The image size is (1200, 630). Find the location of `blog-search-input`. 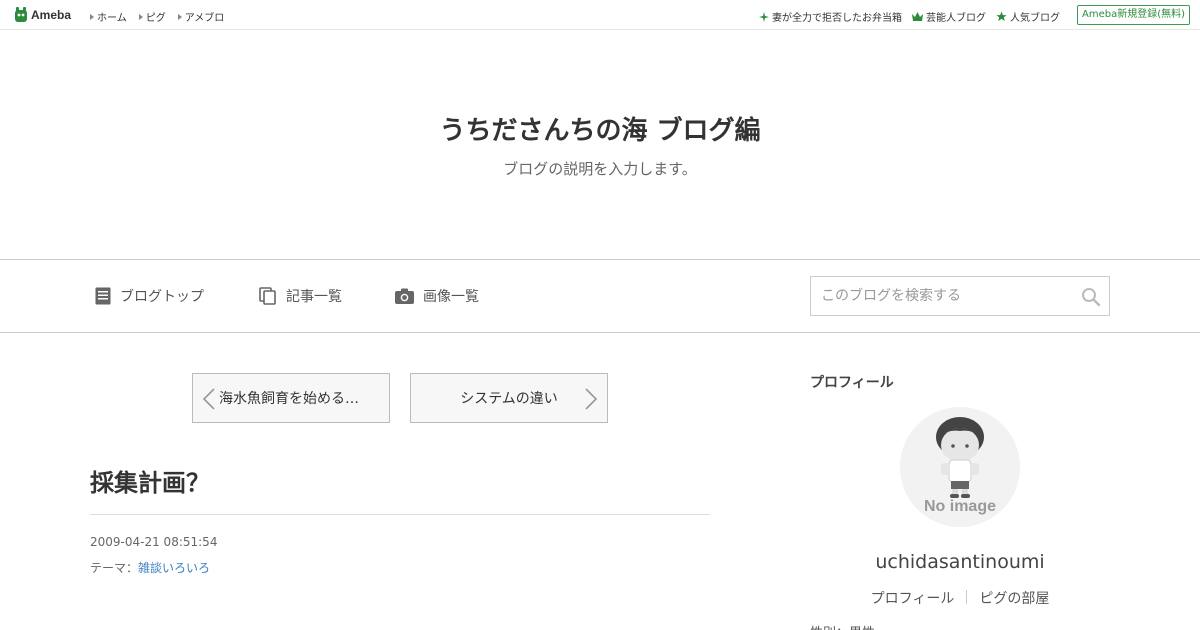

blog-search-input is located at coordinates (941, 296).